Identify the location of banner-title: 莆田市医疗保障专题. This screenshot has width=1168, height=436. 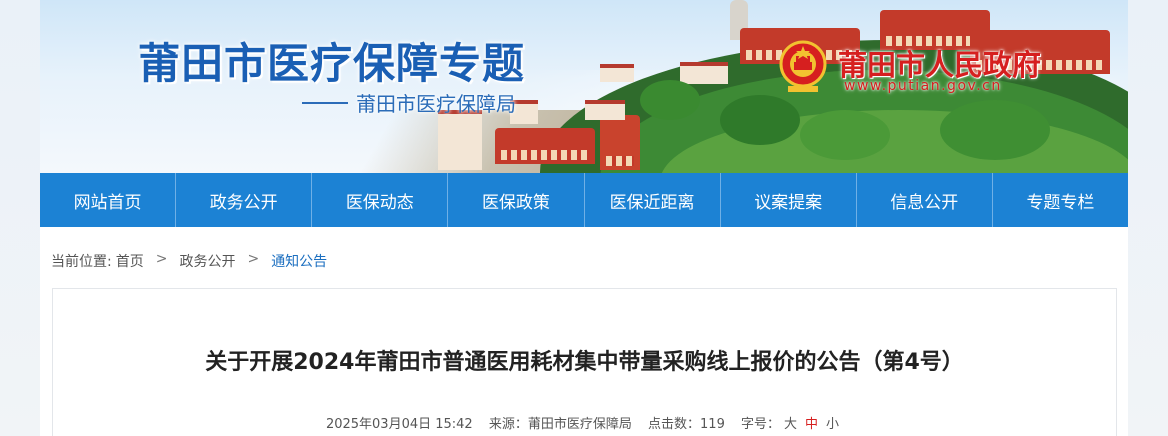
(332, 63).